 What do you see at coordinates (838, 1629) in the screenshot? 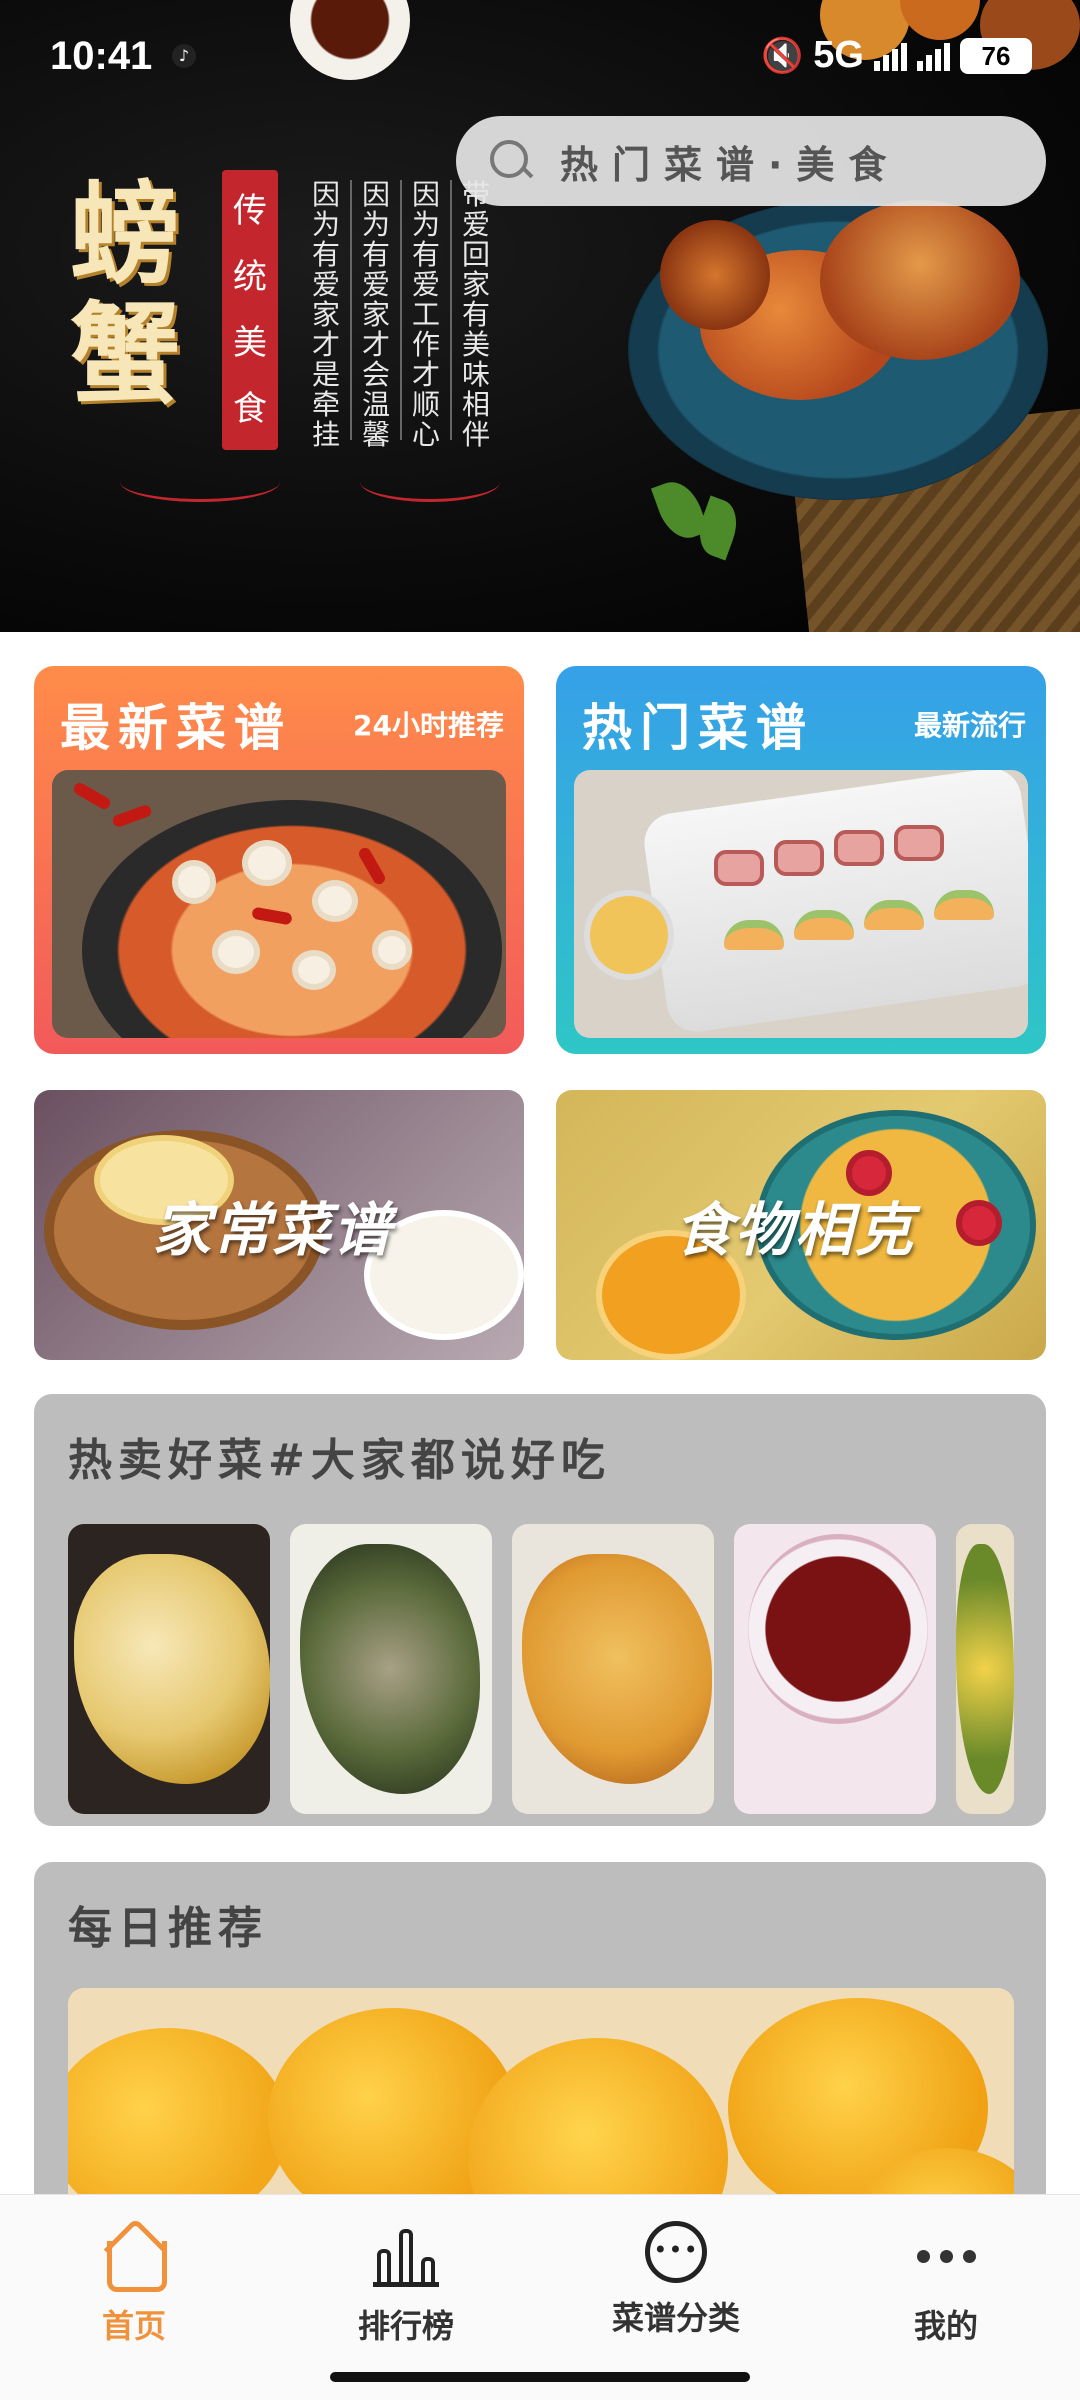
I see `teacup-image` at bounding box center [838, 1629].